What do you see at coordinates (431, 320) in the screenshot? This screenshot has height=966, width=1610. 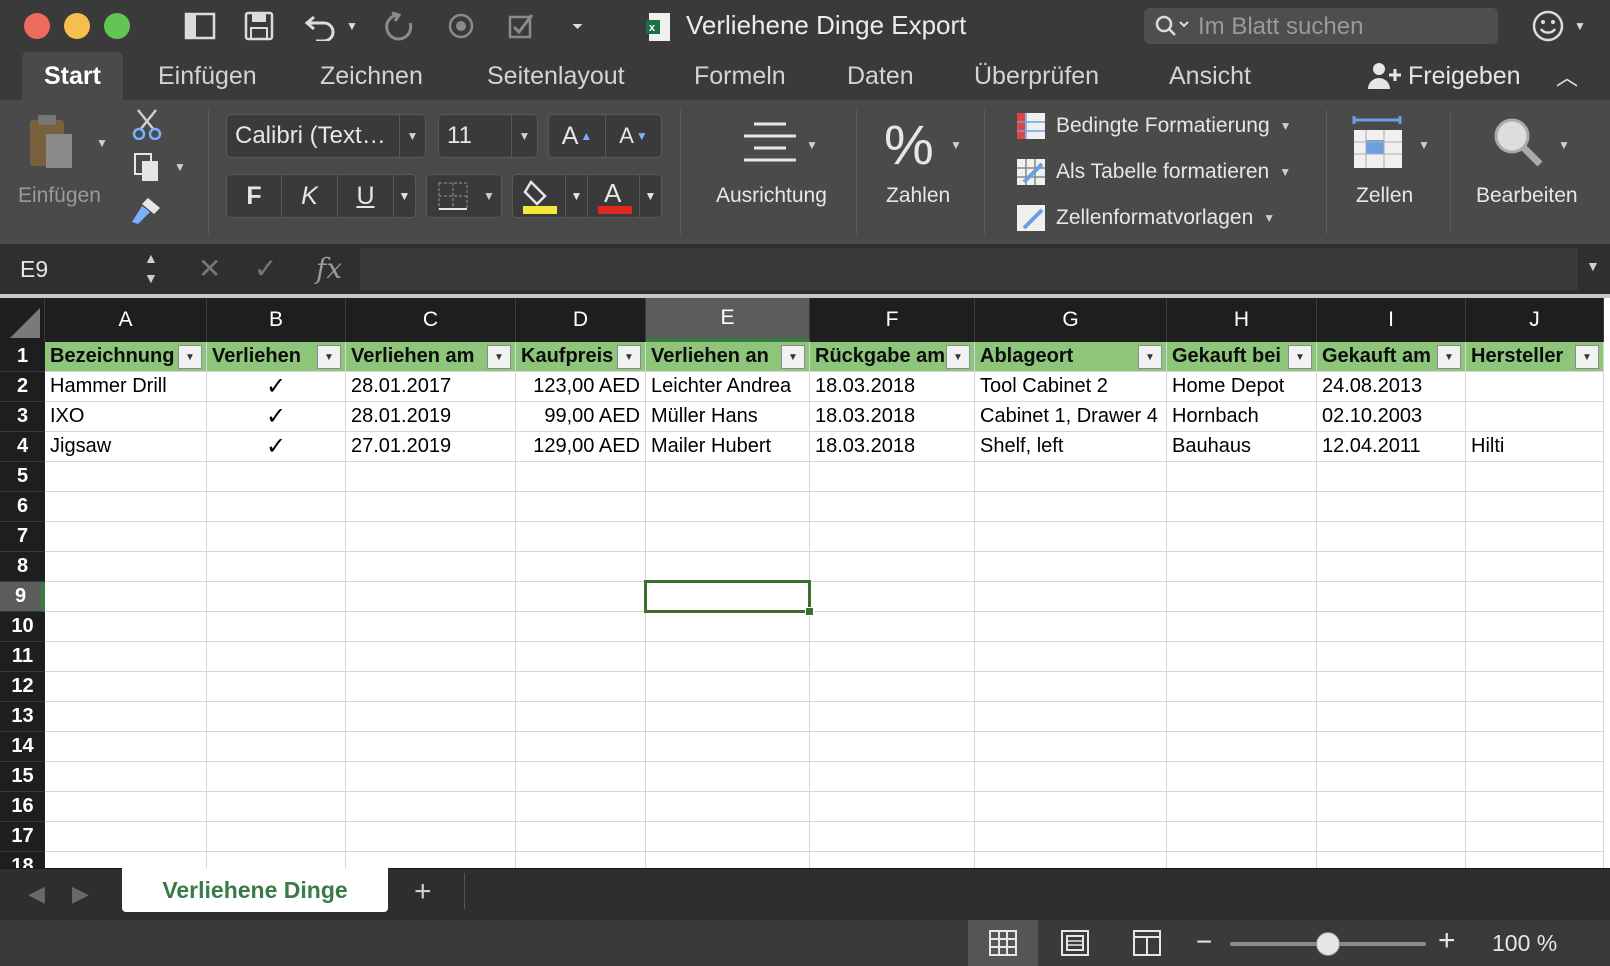 I see `column-header-c: C` at bounding box center [431, 320].